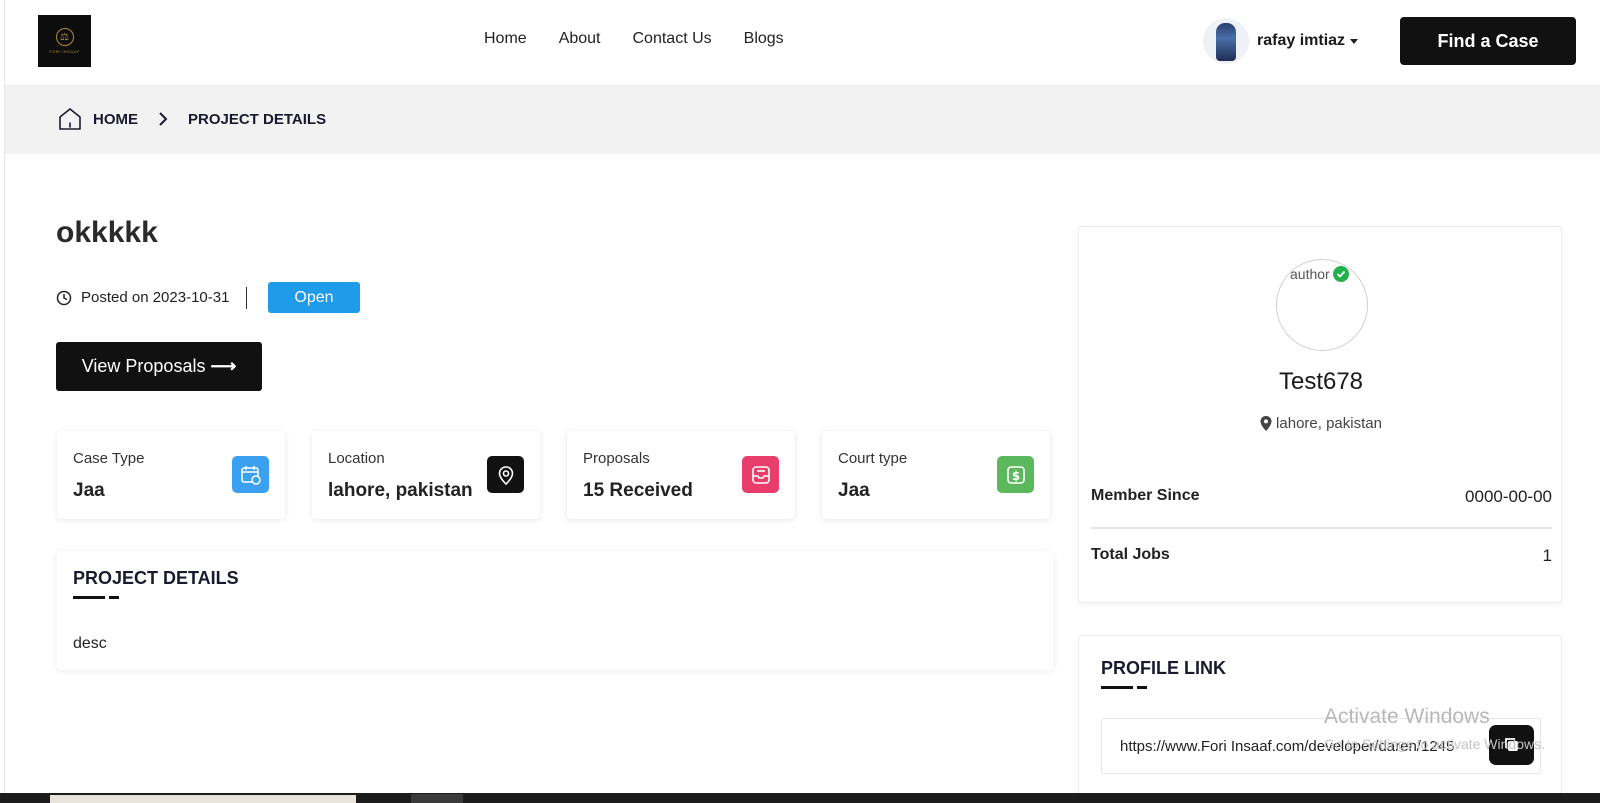  What do you see at coordinates (155, 297) in the screenshot?
I see `posted-text: Posted on 2023-10-31` at bounding box center [155, 297].